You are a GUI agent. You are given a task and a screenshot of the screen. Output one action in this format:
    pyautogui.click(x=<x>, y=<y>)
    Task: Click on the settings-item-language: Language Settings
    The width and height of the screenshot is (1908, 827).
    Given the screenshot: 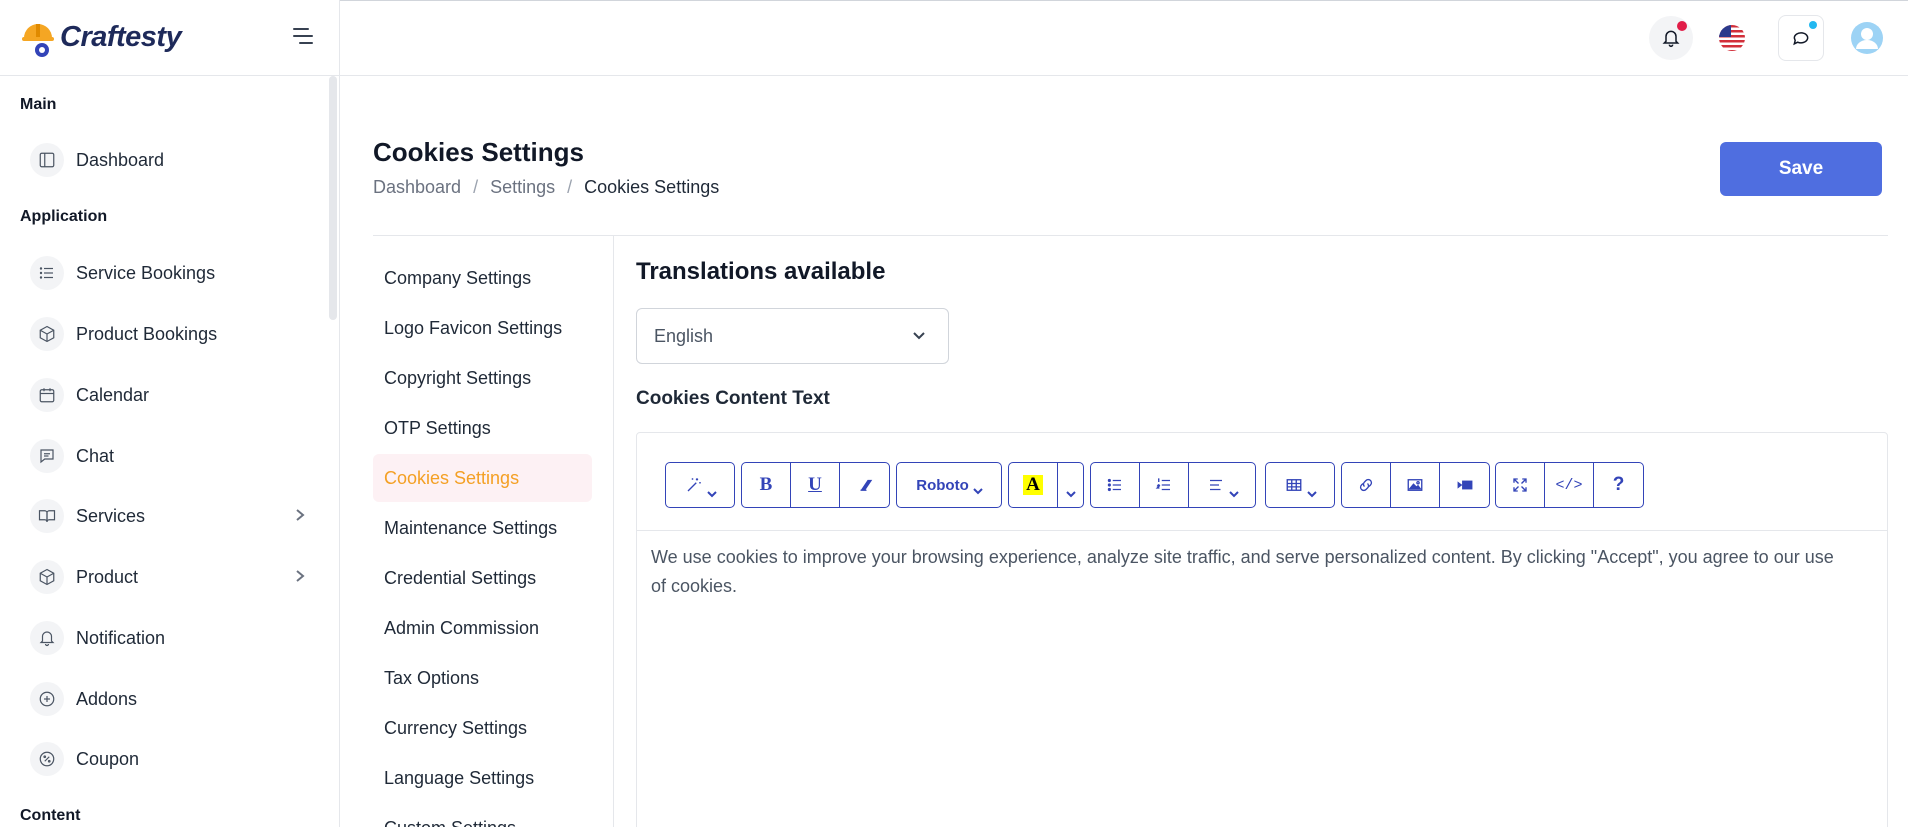 What is the action you would take?
    pyautogui.click(x=482, y=778)
    